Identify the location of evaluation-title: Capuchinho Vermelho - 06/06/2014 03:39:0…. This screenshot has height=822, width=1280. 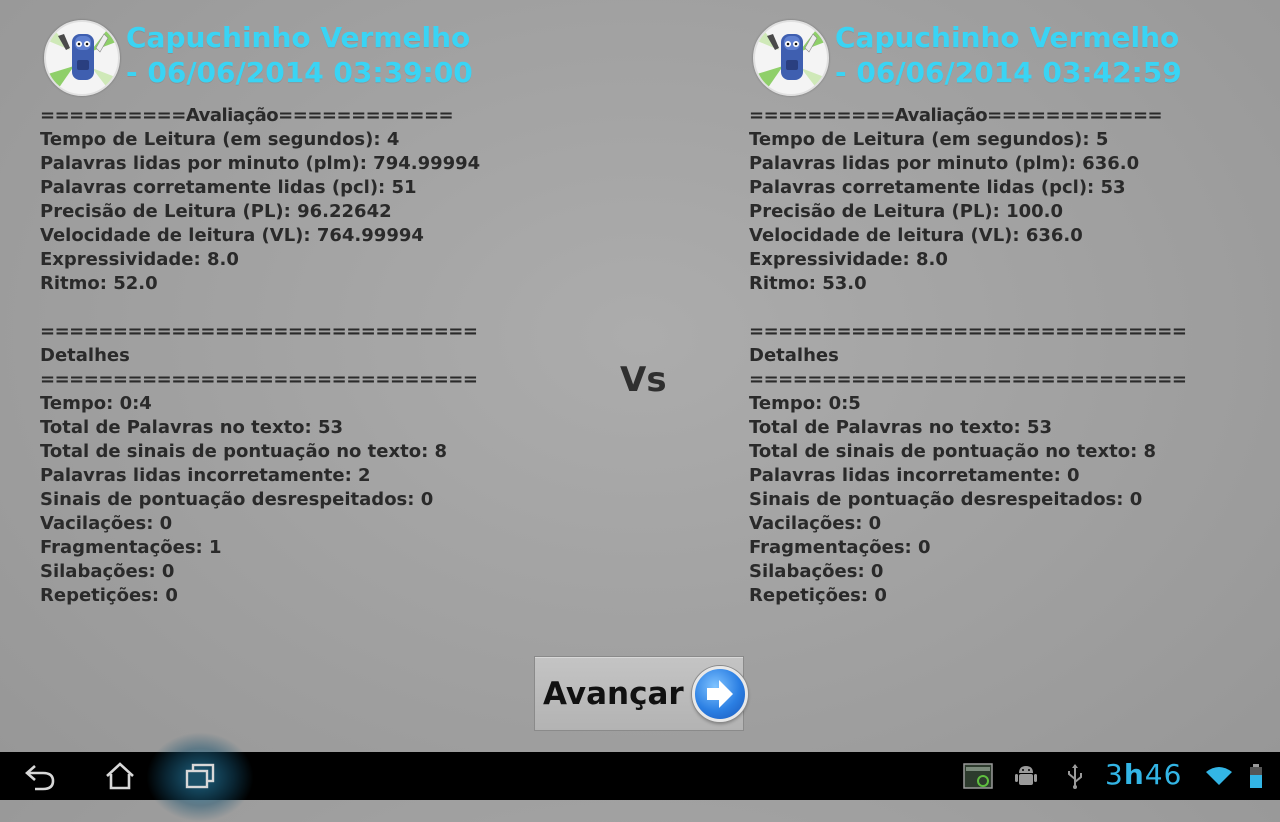
(299, 55).